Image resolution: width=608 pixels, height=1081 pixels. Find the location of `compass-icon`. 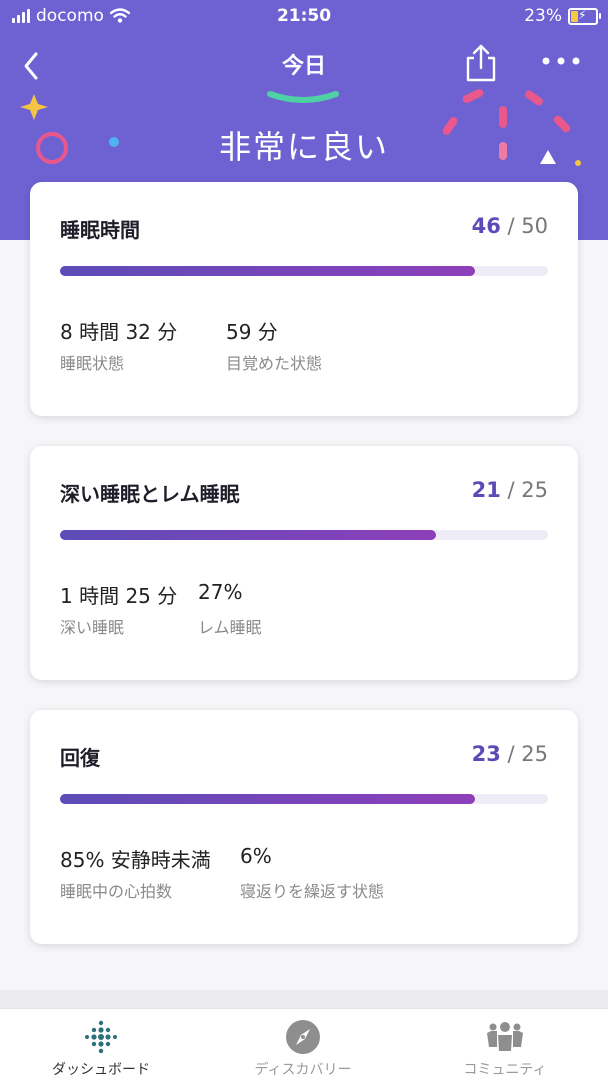

compass-icon is located at coordinates (303, 1037).